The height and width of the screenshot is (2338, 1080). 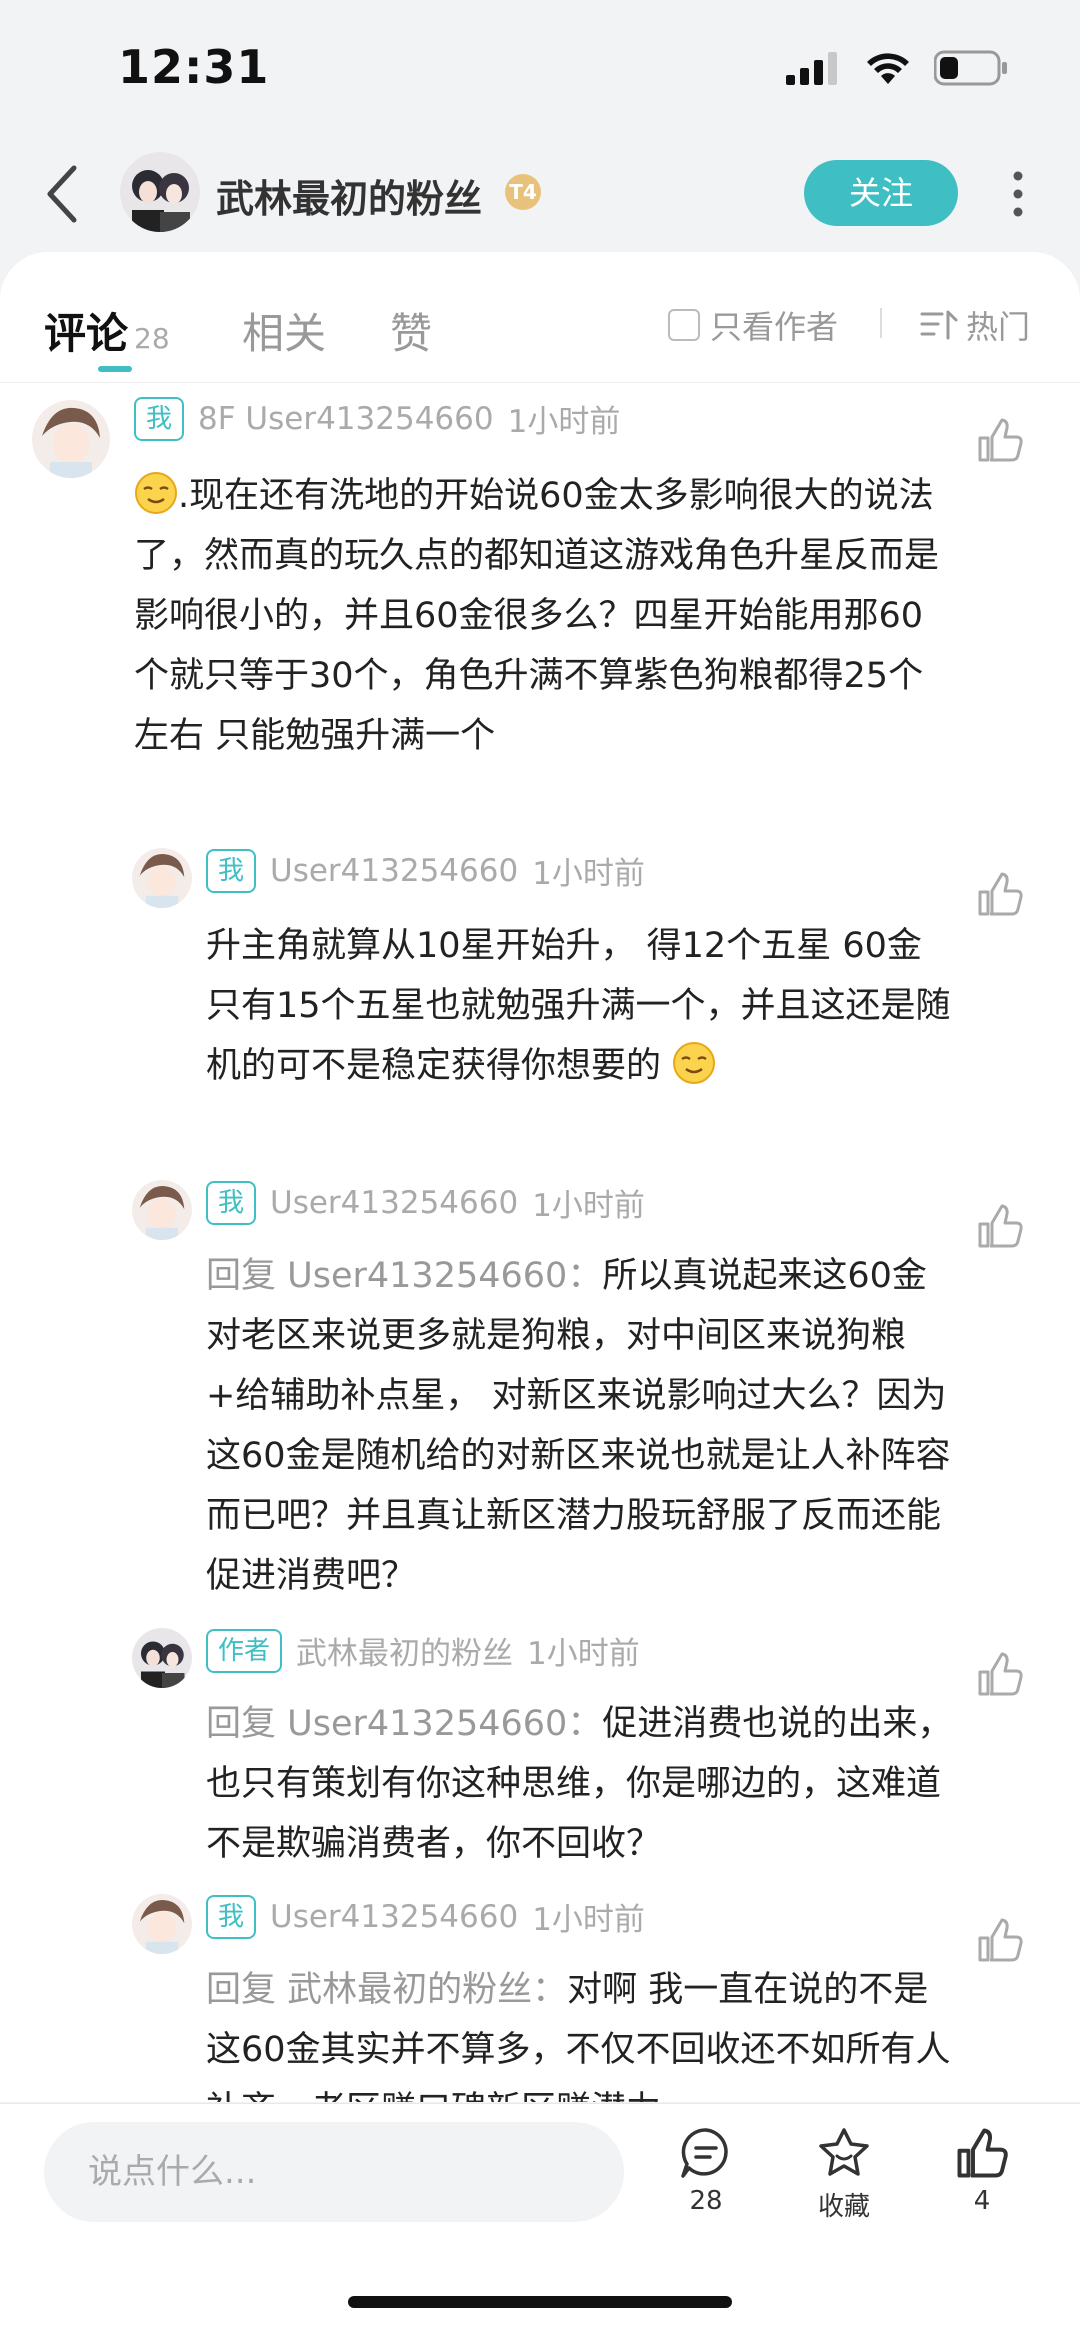 What do you see at coordinates (404, 1650) in the screenshot?
I see `reply-user: 武林最初的粉丝` at bounding box center [404, 1650].